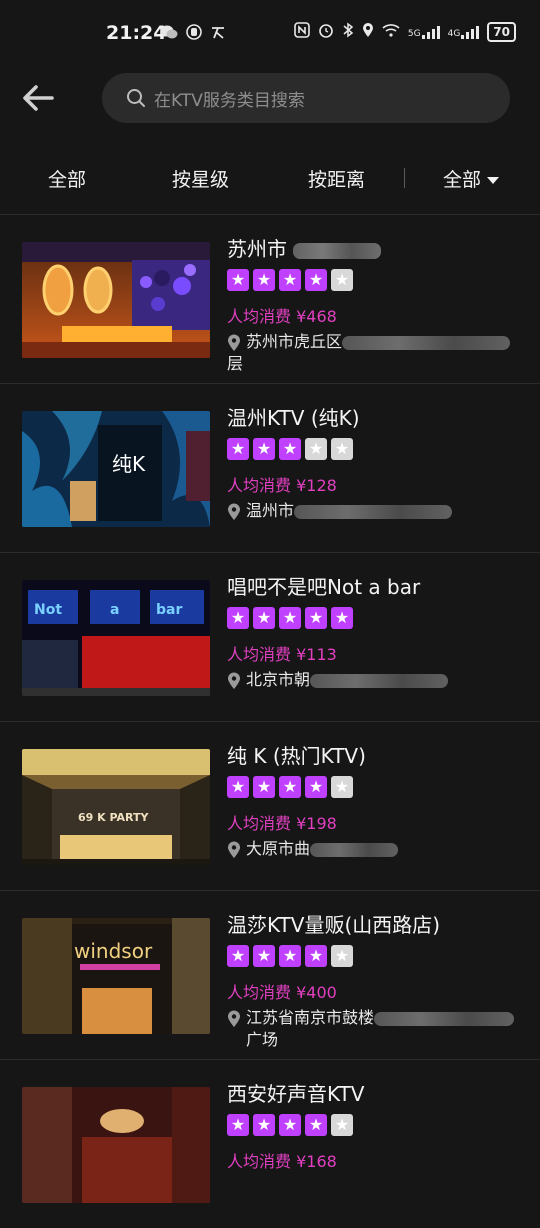  Describe the element at coordinates (278, 848) in the screenshot. I see `address-text: 大原市曲` at that location.